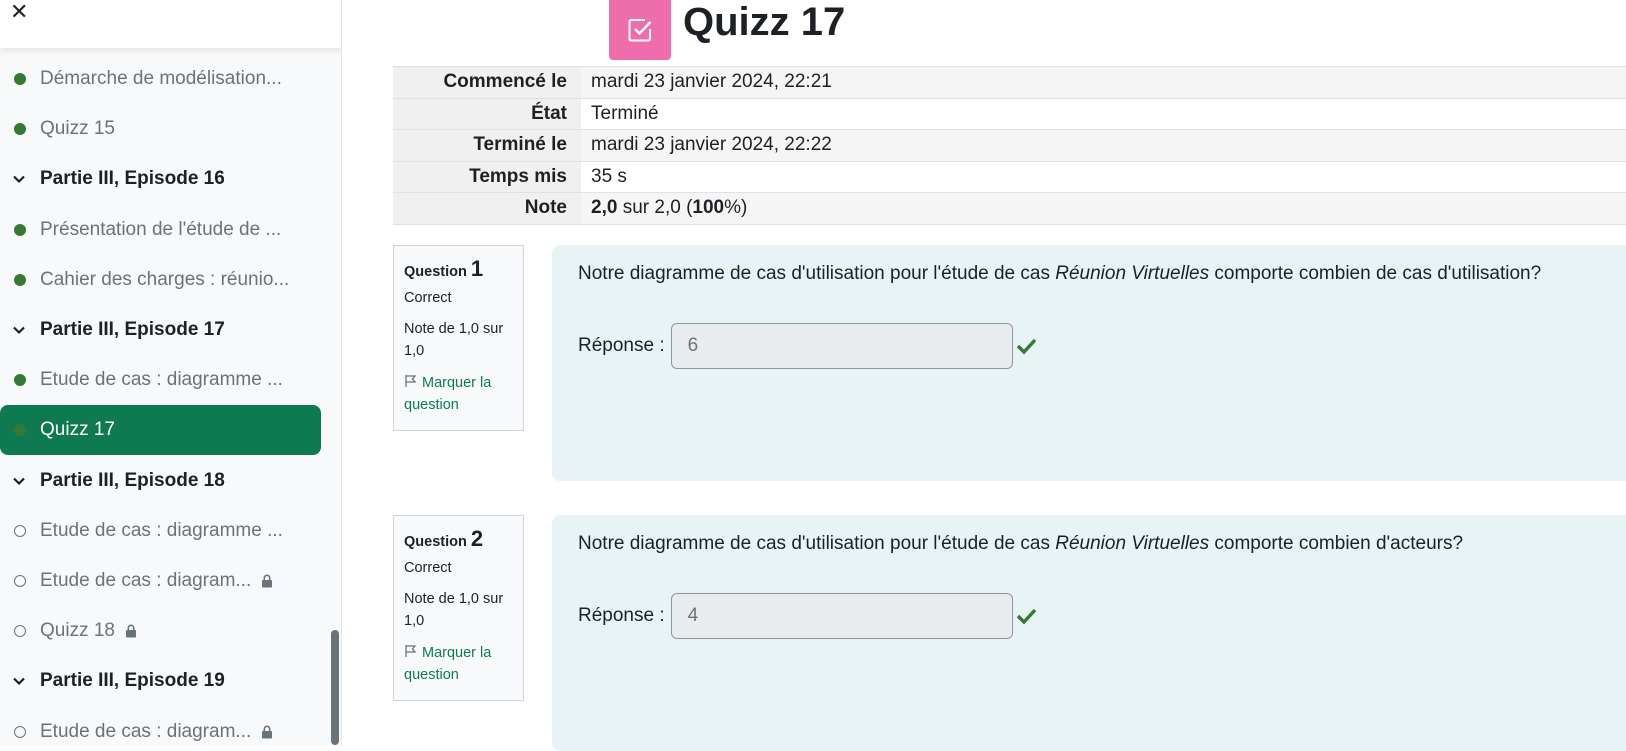 The height and width of the screenshot is (751, 1626). I want to click on summary-row-started: Commencé le mardi 23 janvier 2024, 22:21, so click(1009, 83).